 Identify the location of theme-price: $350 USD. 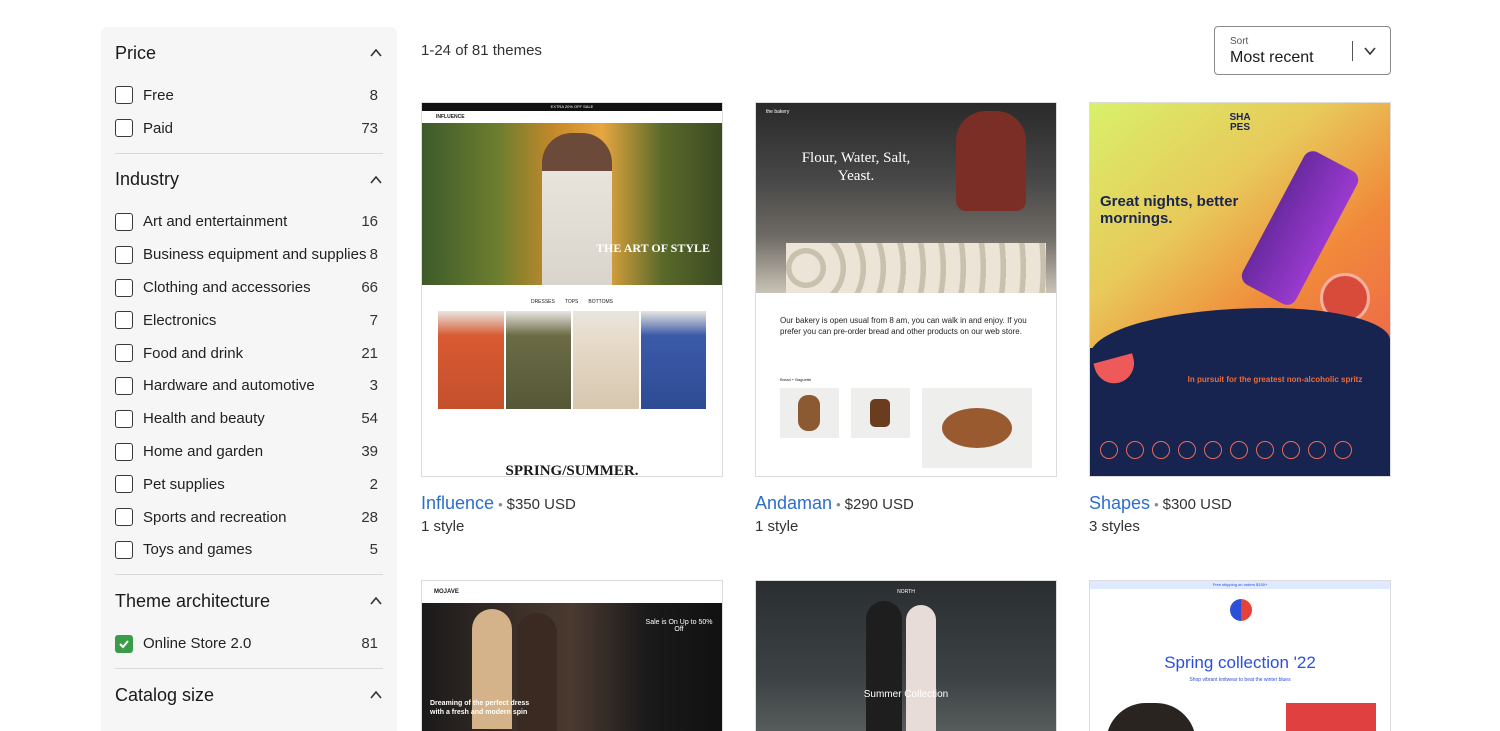
(541, 504).